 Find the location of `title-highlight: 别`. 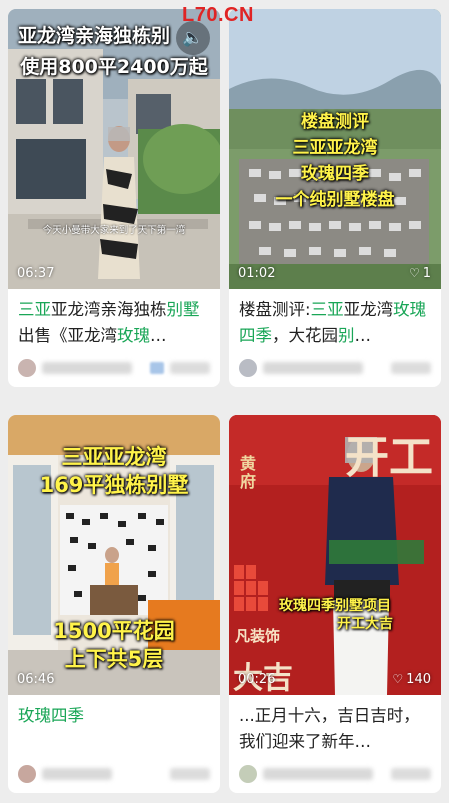

title-highlight: 别 is located at coordinates (346, 335).